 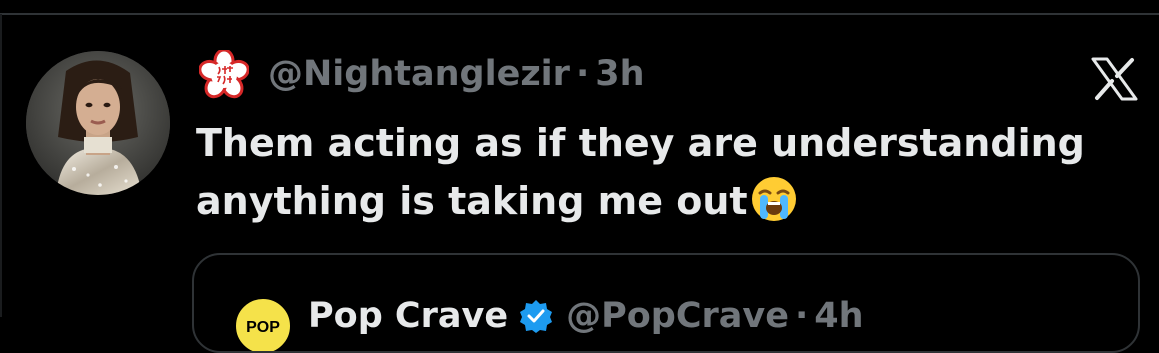 I want to click on loudly-crying-face-icon, so click(x=774, y=199).